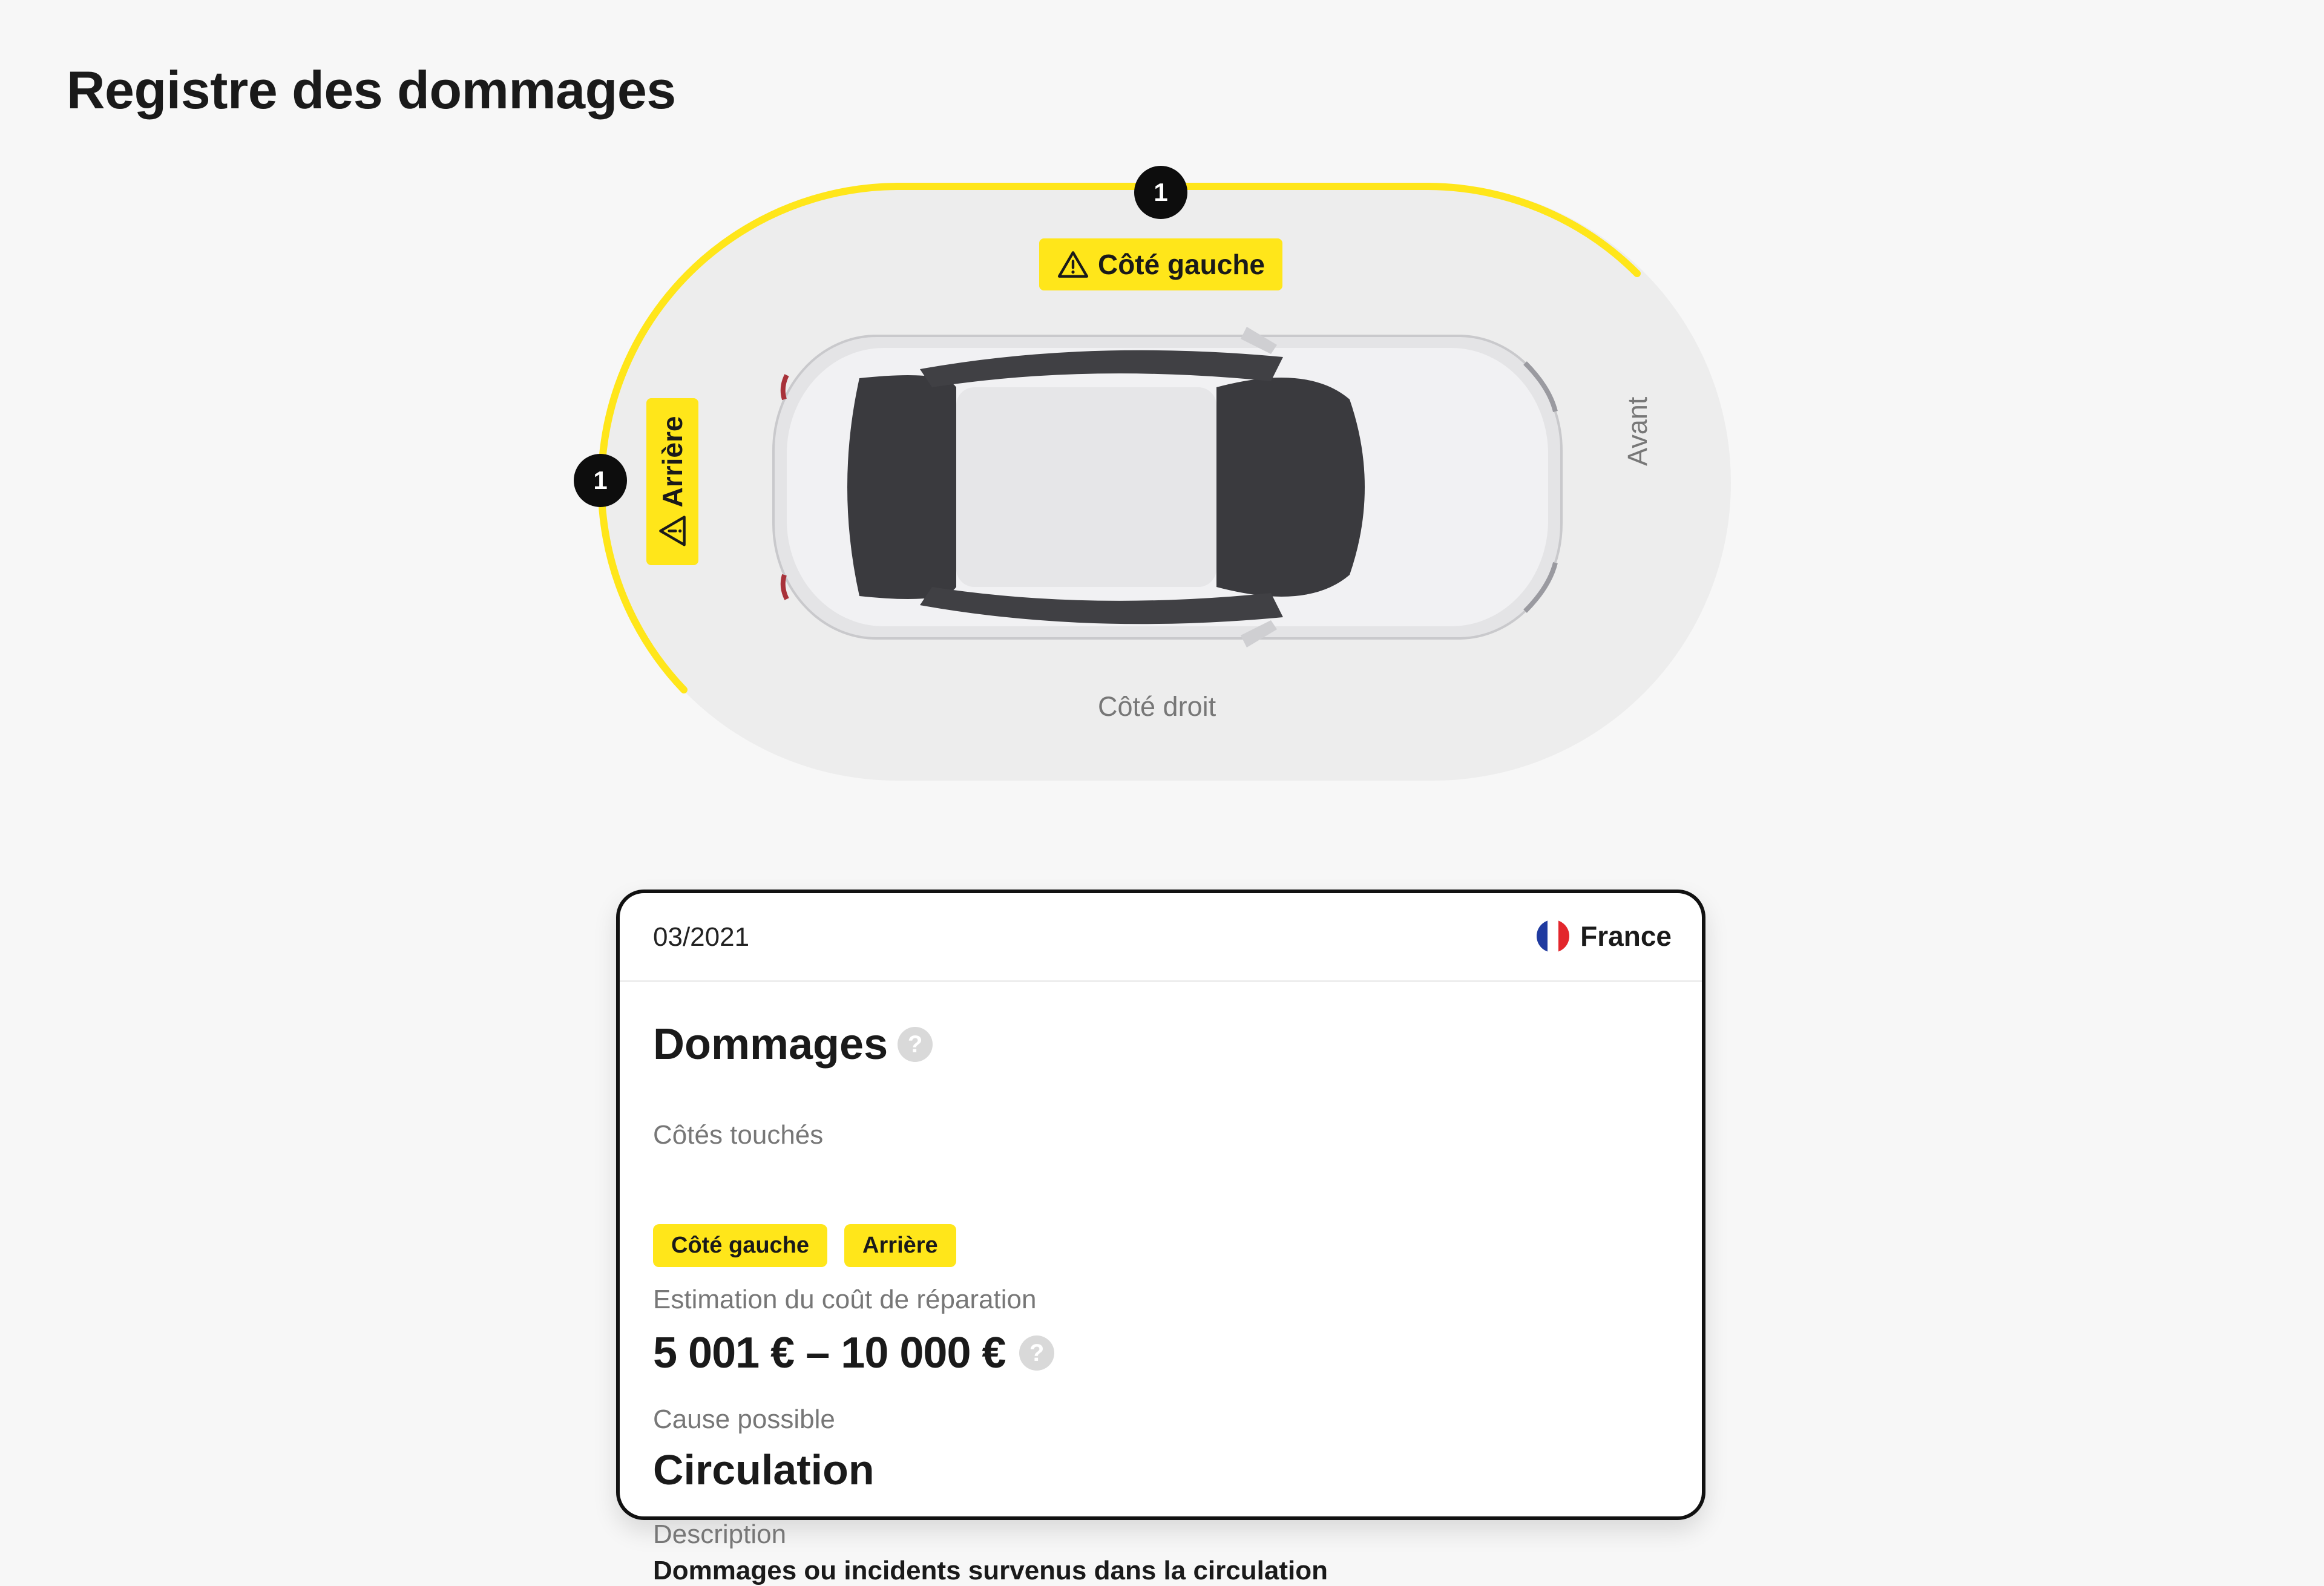 This screenshot has width=2324, height=1586. I want to click on france-flag-icon, so click(1553, 936).